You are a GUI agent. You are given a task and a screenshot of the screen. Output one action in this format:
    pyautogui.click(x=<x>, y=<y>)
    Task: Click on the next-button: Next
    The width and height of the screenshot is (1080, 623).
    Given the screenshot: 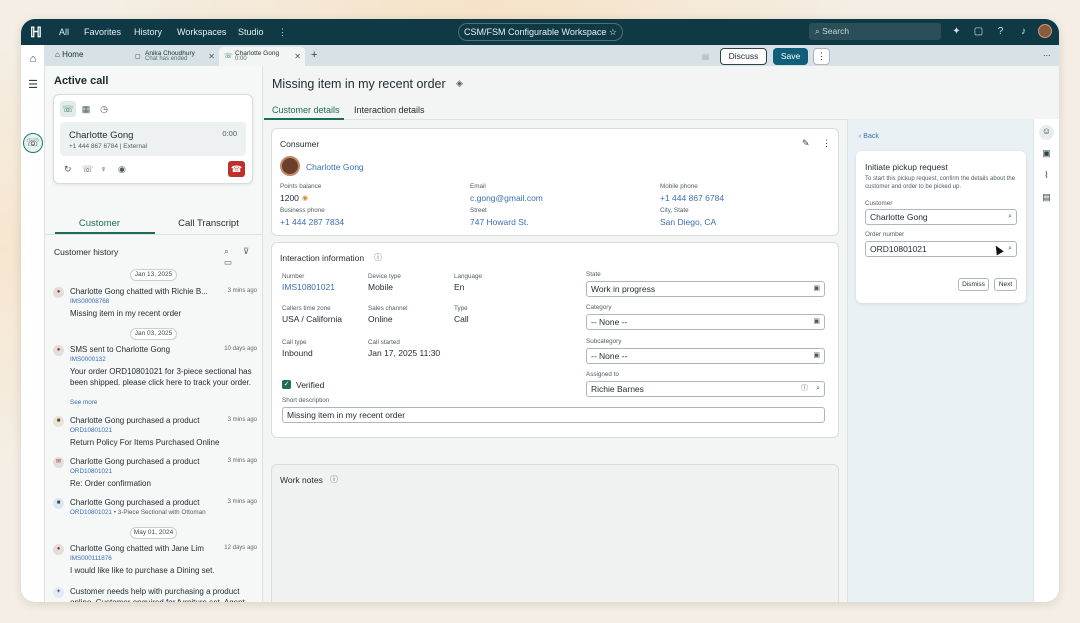 What is the action you would take?
    pyautogui.click(x=1005, y=284)
    